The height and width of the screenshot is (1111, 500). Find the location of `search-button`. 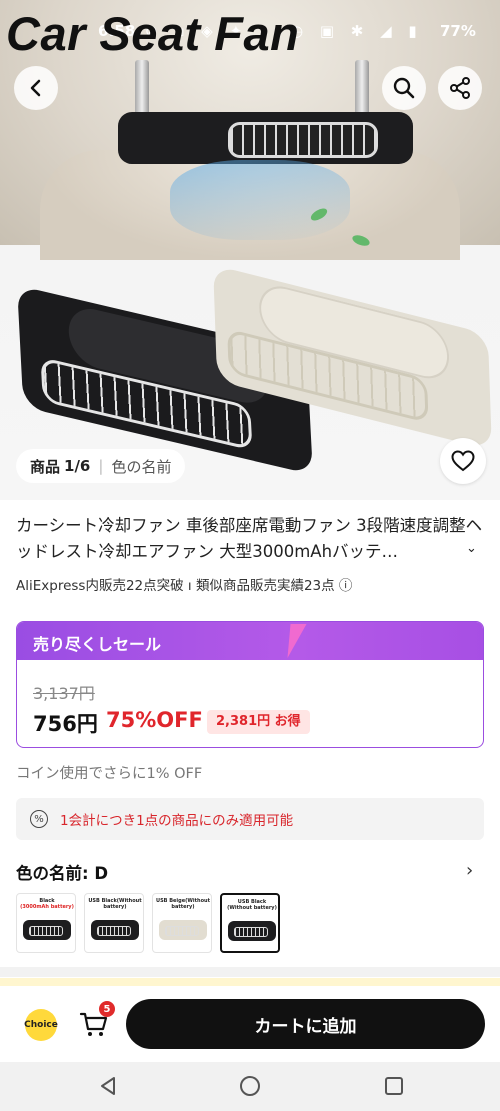

search-button is located at coordinates (404, 88).